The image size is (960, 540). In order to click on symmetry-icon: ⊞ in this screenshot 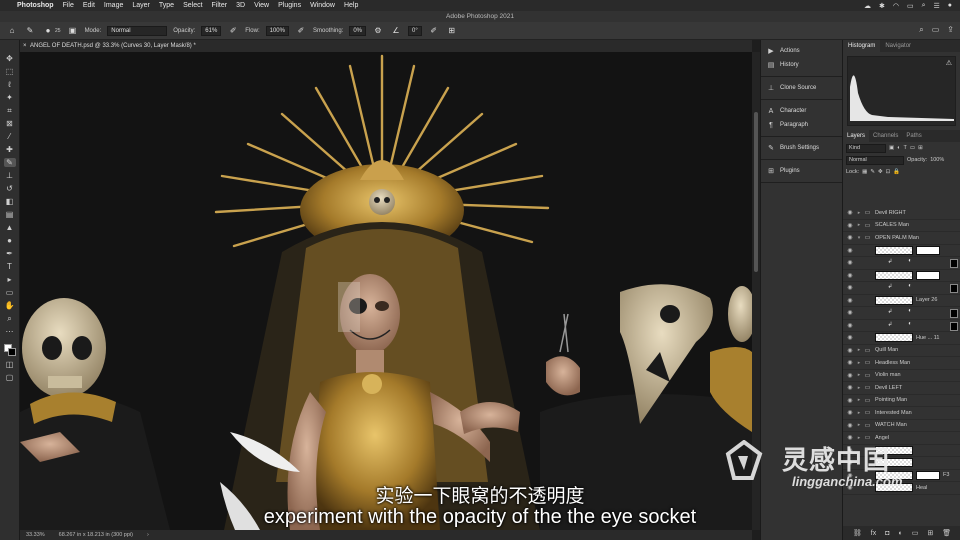, I will do `click(452, 31)`.